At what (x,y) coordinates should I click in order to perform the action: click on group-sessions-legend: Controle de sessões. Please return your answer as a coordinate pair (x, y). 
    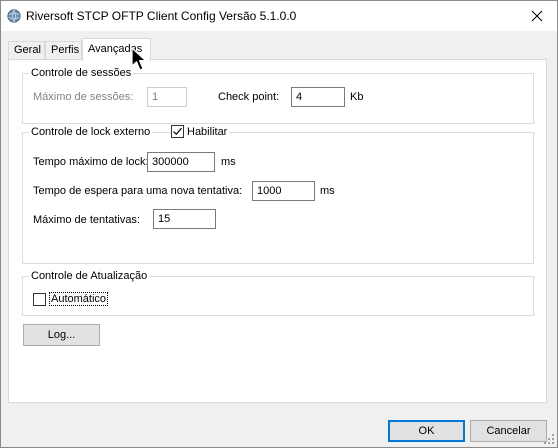
    Looking at the image, I should click on (81, 73).